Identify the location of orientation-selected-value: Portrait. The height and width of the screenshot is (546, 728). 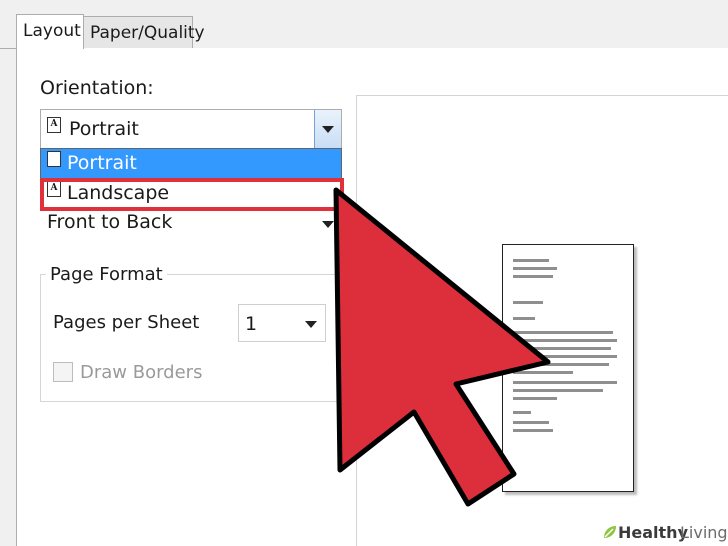
(104, 129).